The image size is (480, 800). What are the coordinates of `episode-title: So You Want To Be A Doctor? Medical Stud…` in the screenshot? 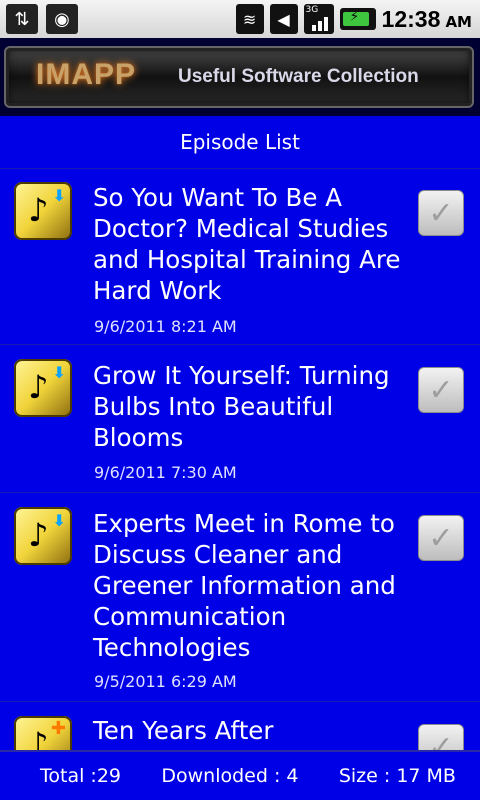 It's located at (247, 244).